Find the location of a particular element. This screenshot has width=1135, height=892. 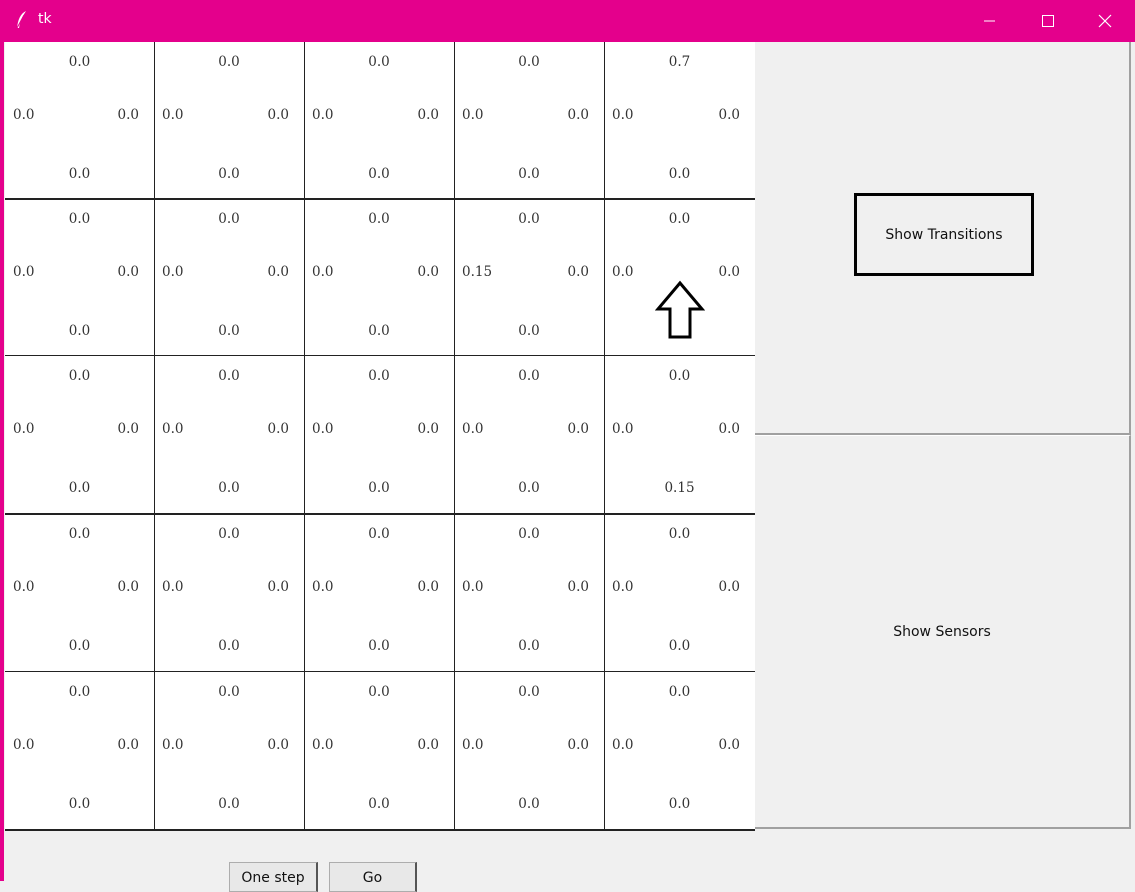

minimize-button is located at coordinates (989, 21).